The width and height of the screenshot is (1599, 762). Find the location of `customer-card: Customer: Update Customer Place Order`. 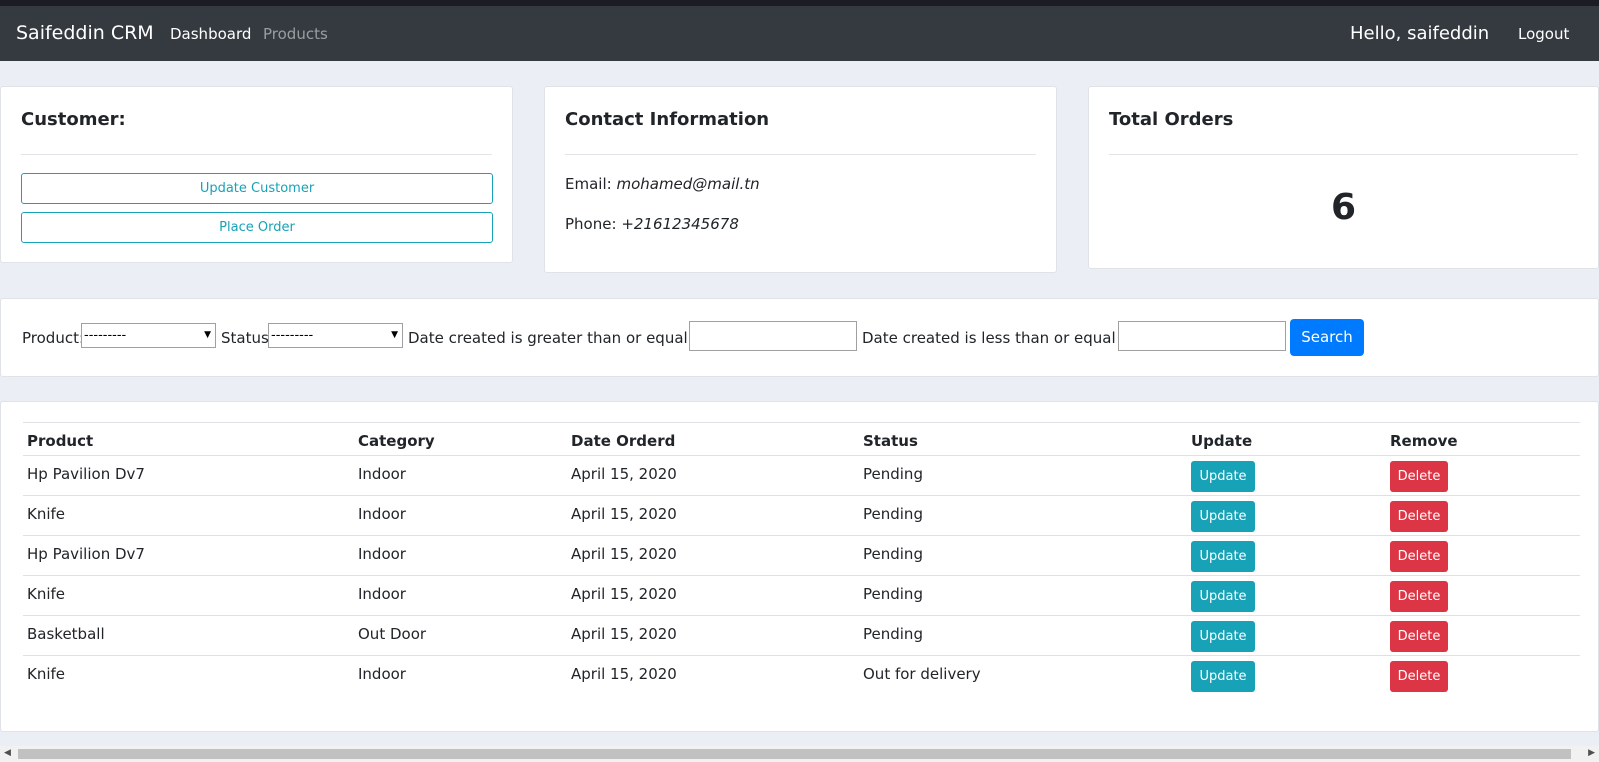

customer-card: Customer: Update Customer Place Order is located at coordinates (256, 174).